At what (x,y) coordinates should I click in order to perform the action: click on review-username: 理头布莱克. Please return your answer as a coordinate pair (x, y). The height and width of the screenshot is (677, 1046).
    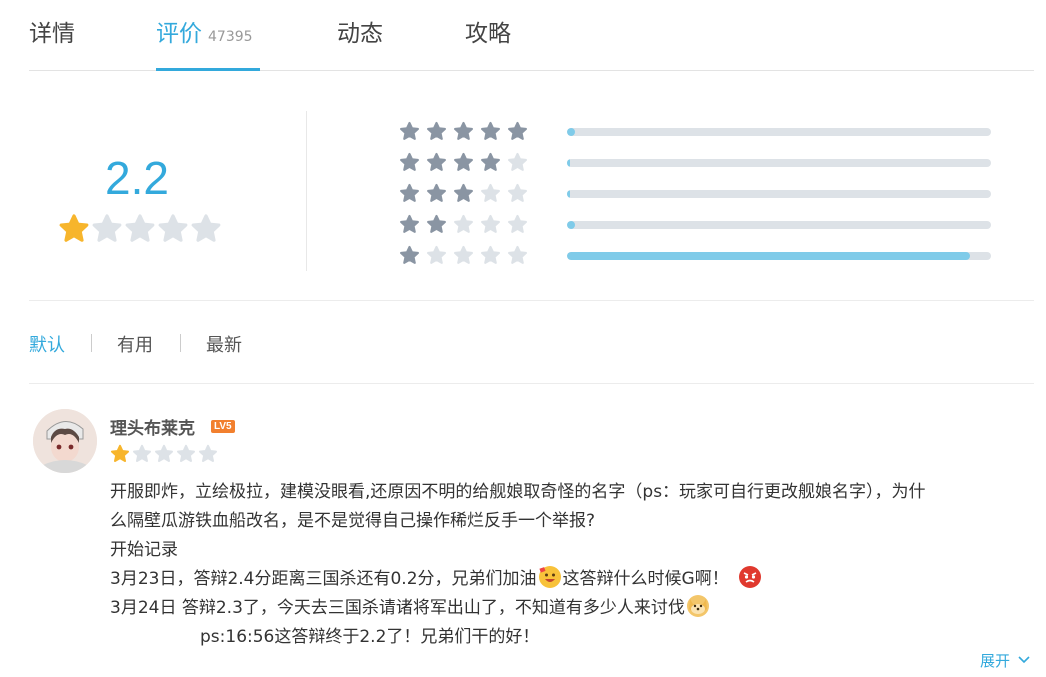
    Looking at the image, I should click on (152, 426).